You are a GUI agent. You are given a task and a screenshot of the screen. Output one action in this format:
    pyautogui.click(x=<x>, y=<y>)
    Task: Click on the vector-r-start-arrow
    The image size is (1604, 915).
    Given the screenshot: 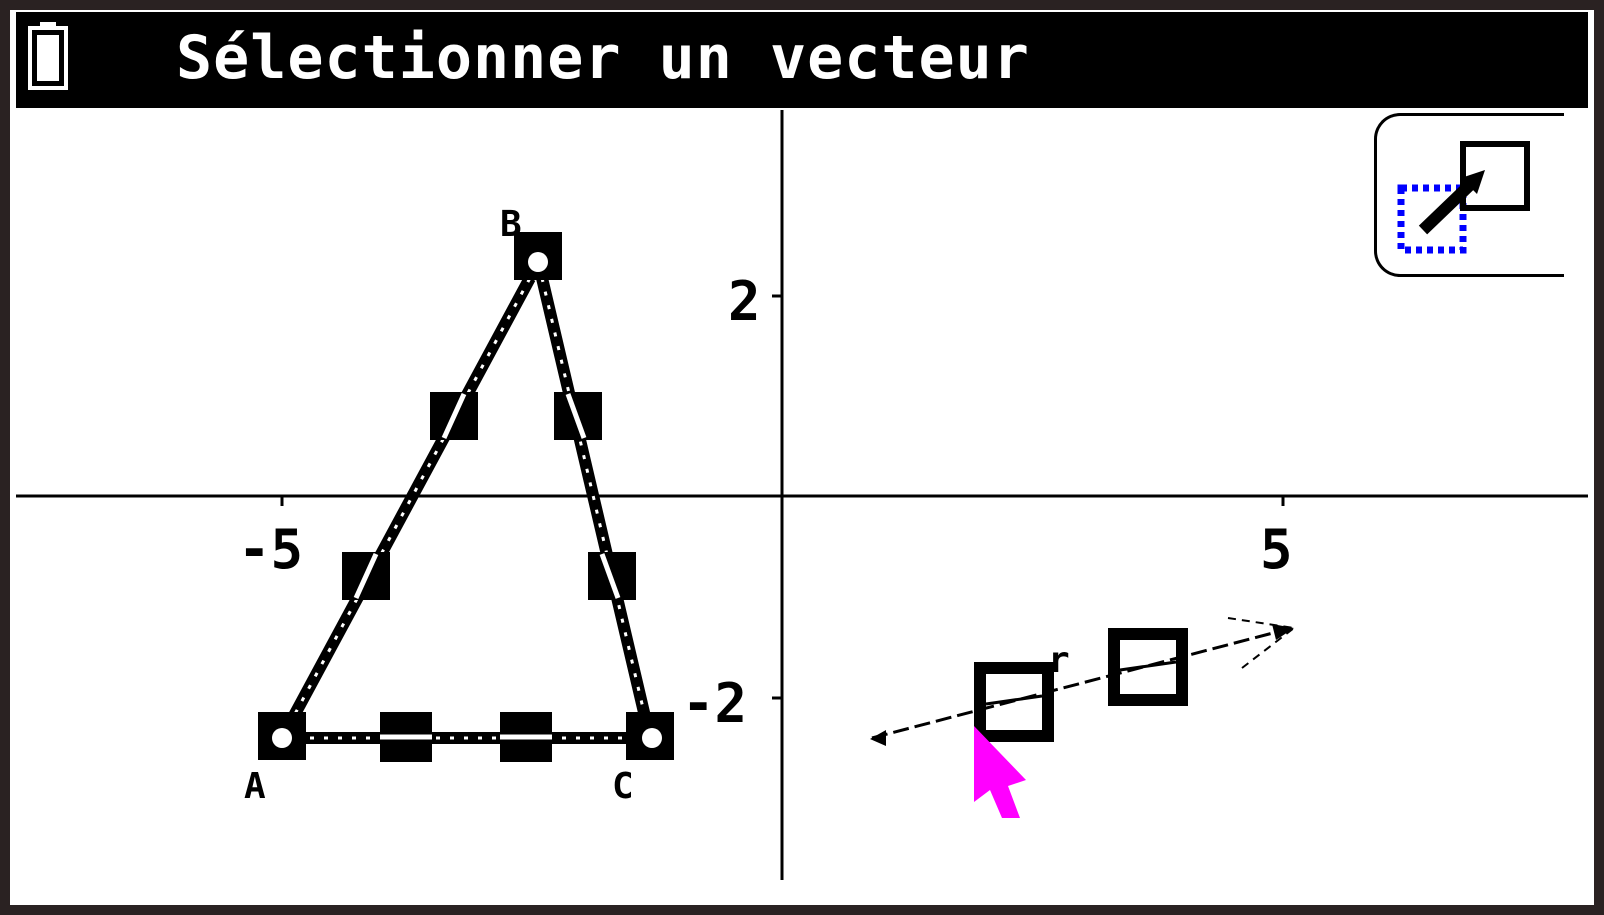 What is the action you would take?
    pyautogui.click(x=878, y=738)
    